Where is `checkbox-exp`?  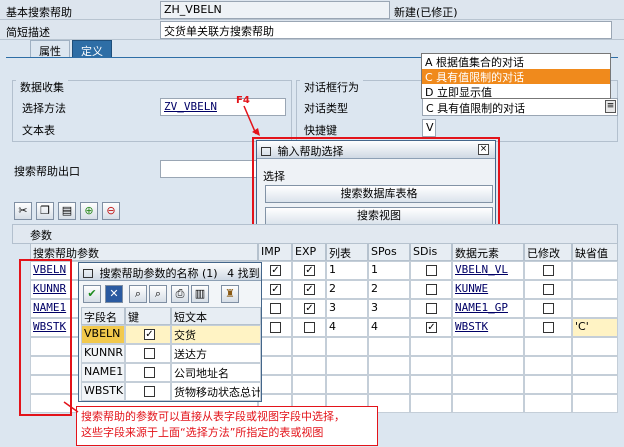 checkbox-exp is located at coordinates (309, 327).